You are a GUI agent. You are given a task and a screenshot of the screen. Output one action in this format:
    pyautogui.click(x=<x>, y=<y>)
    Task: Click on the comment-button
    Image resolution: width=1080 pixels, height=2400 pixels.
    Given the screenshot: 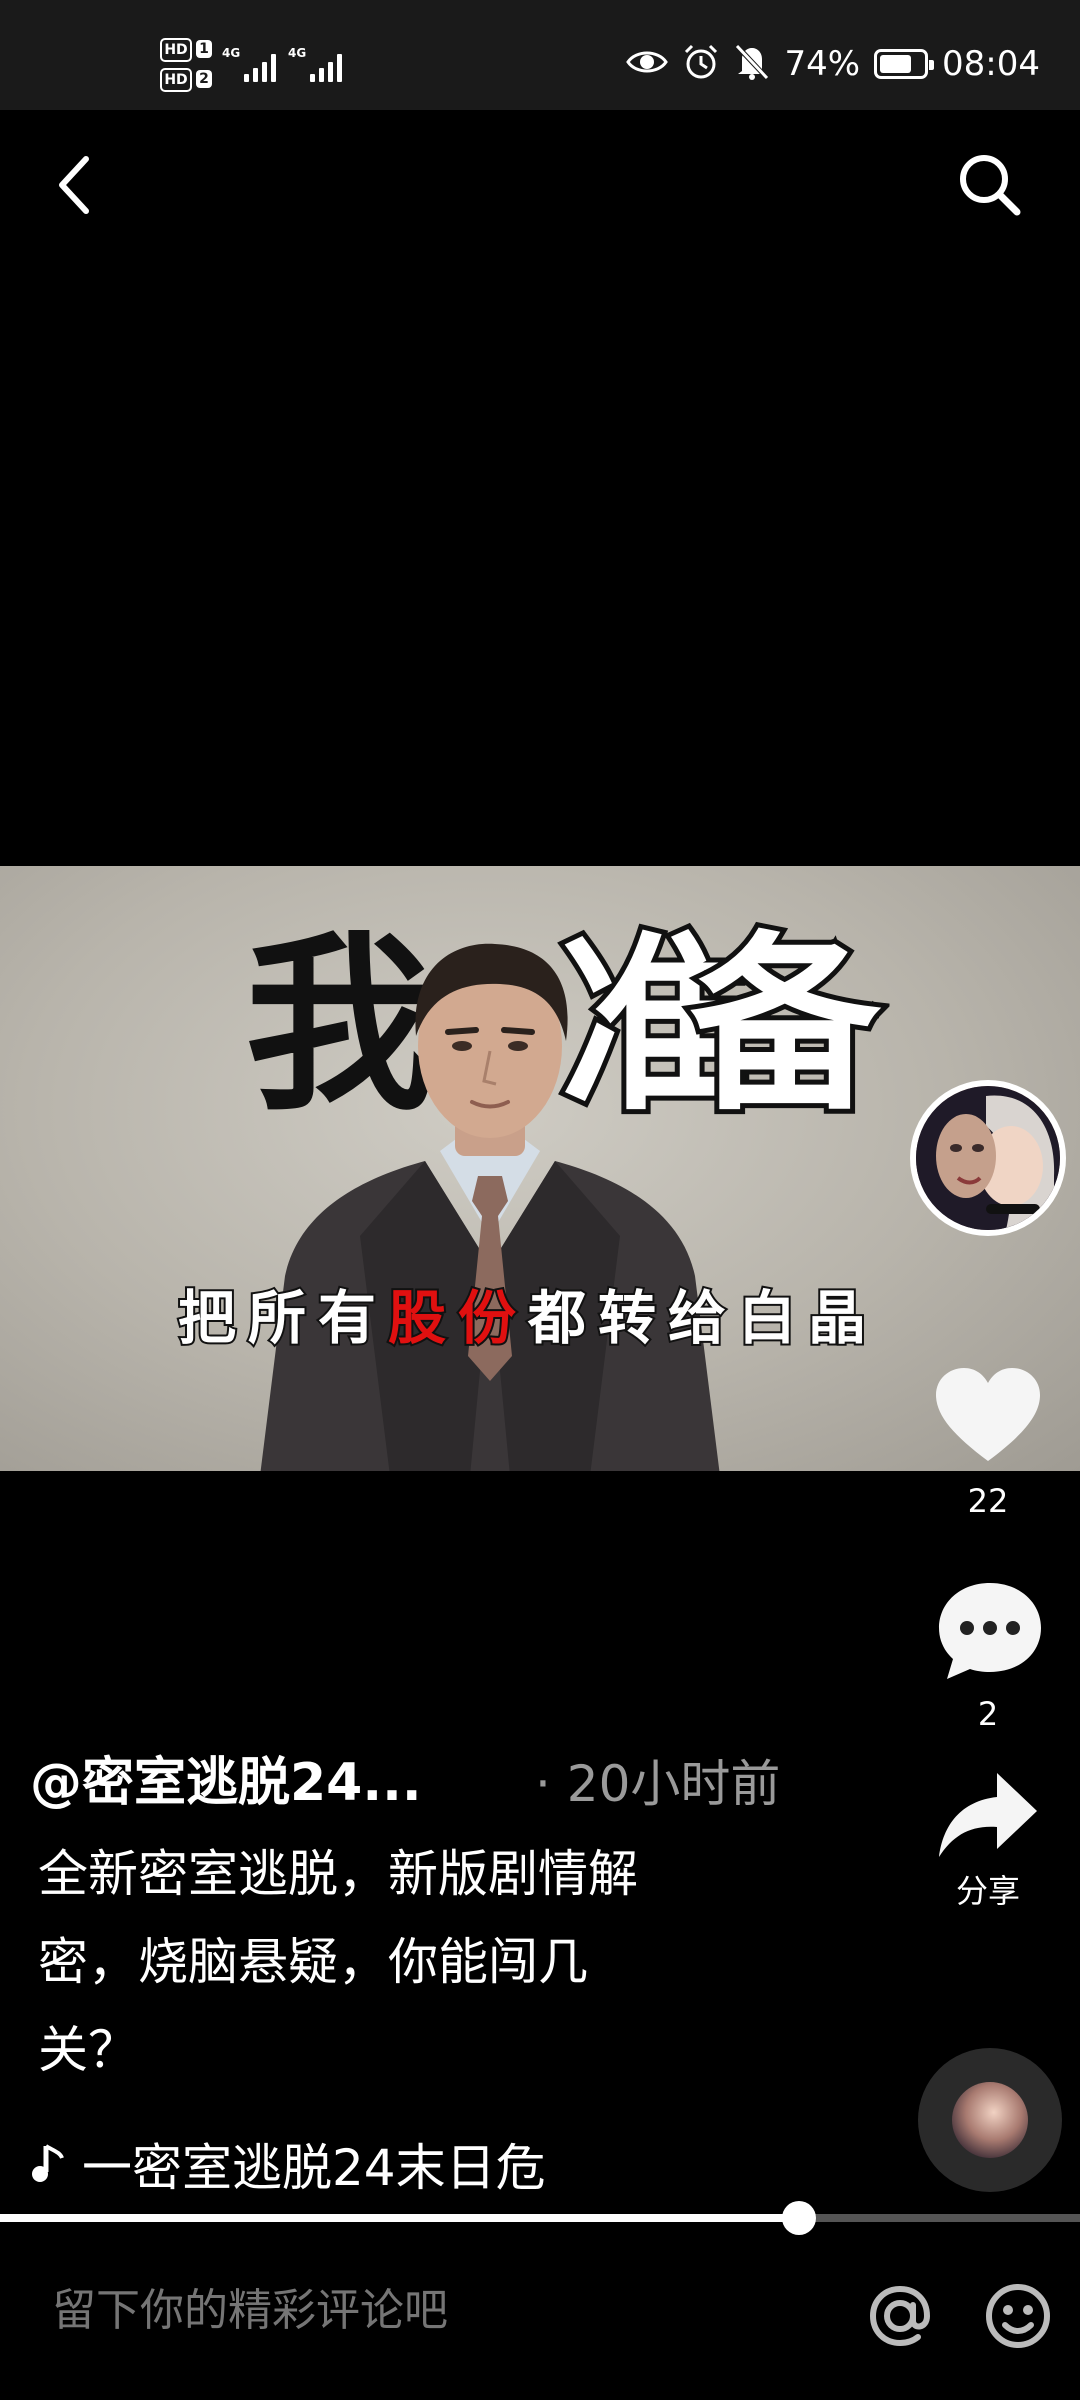 What is the action you would take?
    pyautogui.click(x=990, y=1630)
    